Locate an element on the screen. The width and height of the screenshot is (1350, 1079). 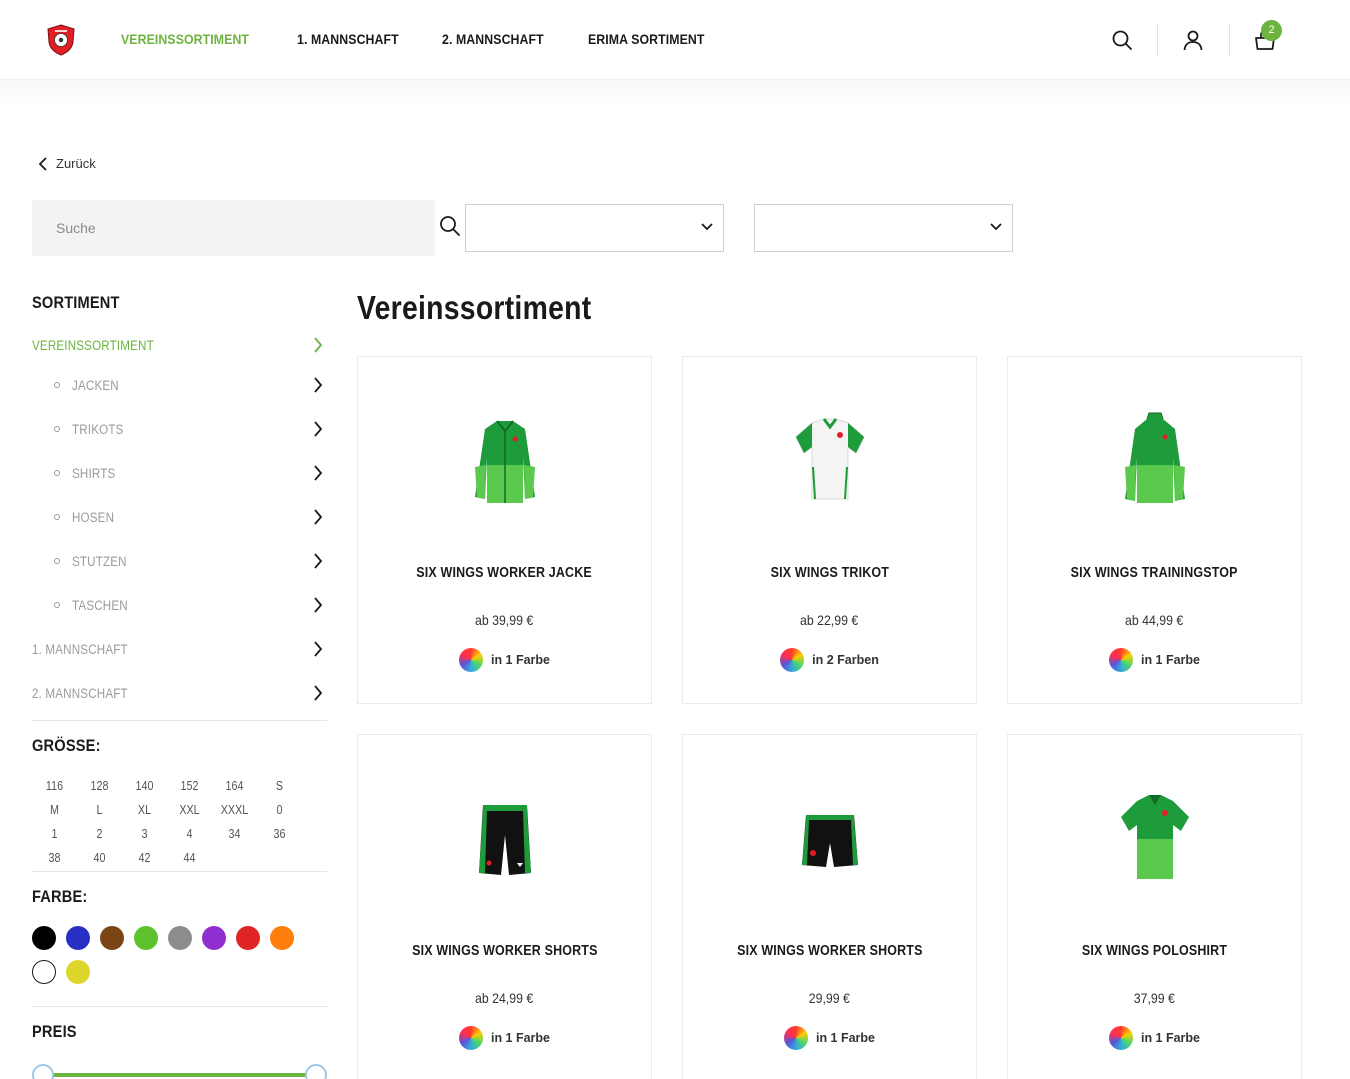
price-min-handle is located at coordinates (43, 1071).